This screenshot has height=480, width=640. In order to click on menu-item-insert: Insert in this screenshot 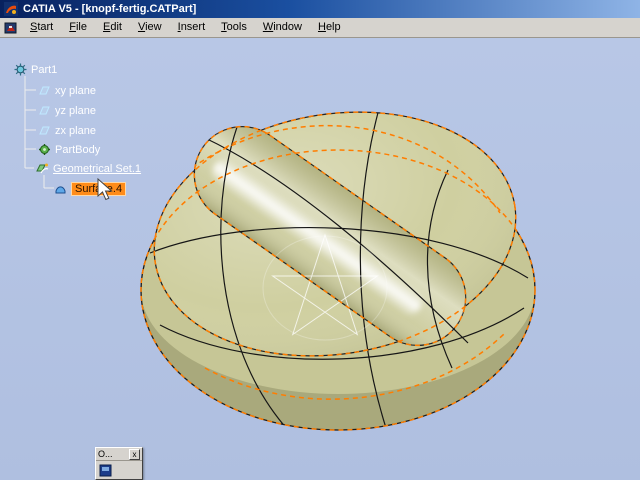, I will do `click(192, 27)`.